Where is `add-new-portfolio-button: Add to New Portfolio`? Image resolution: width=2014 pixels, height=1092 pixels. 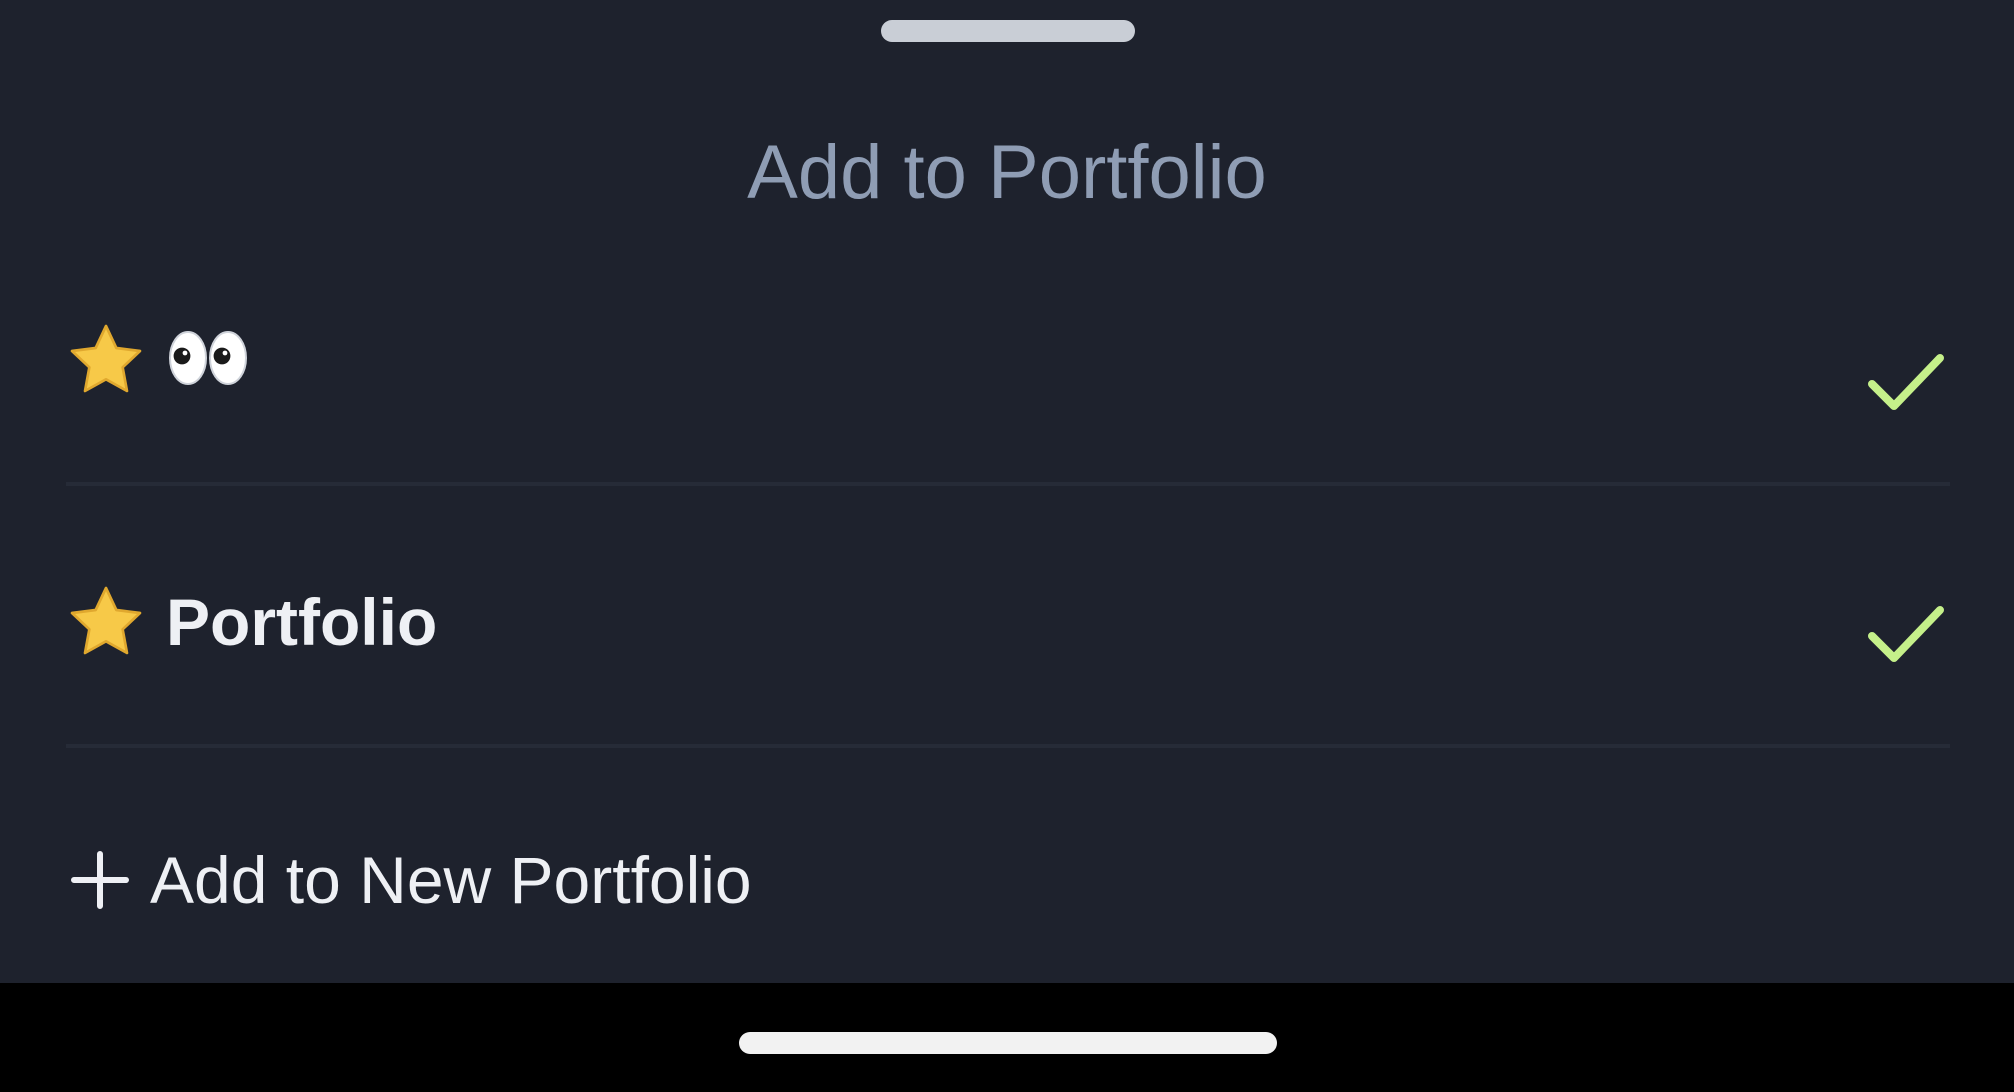
add-new-portfolio-button: Add to New Portfolio is located at coordinates (411, 880).